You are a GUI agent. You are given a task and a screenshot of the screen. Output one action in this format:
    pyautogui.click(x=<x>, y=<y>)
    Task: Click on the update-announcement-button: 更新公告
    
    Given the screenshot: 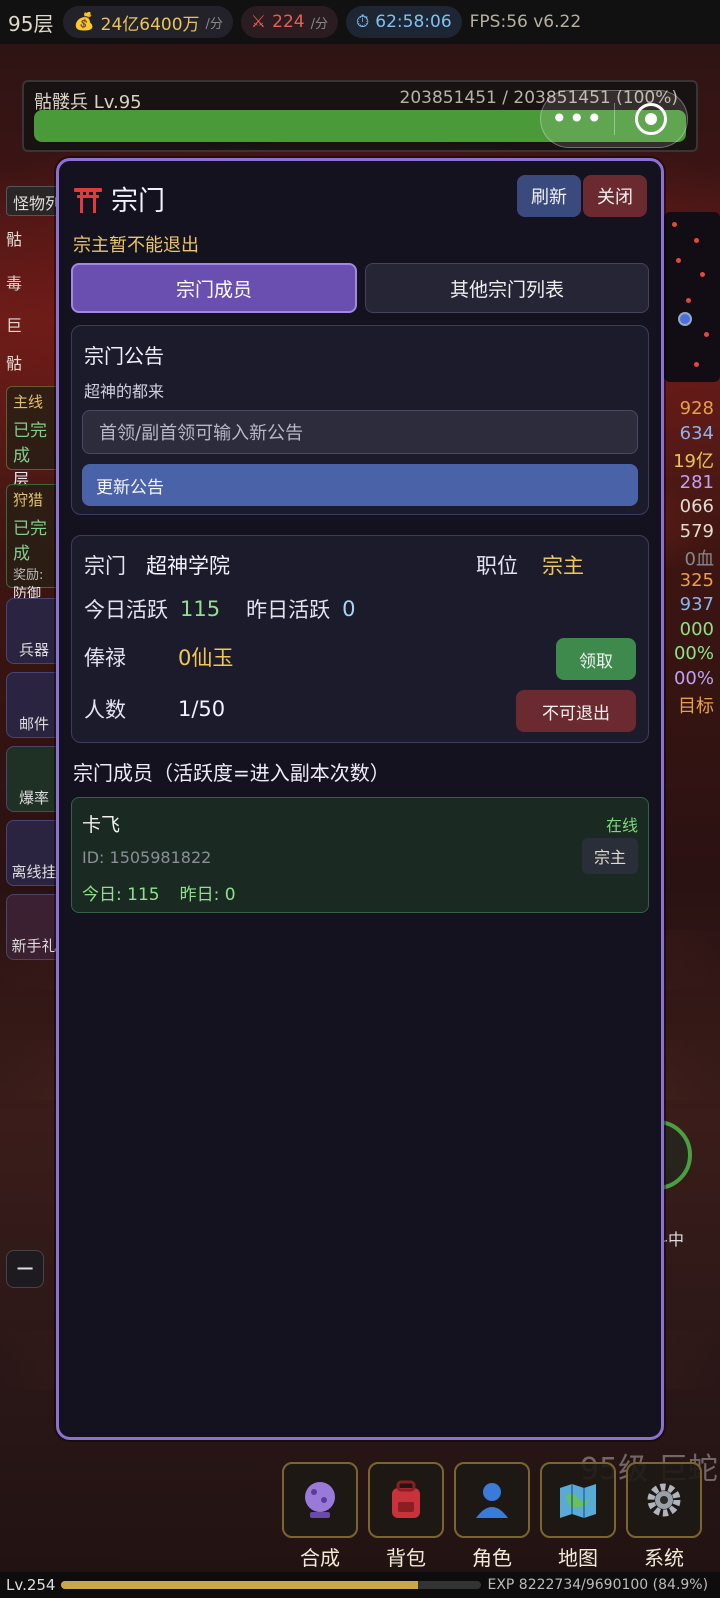 What is the action you would take?
    pyautogui.click(x=360, y=485)
    